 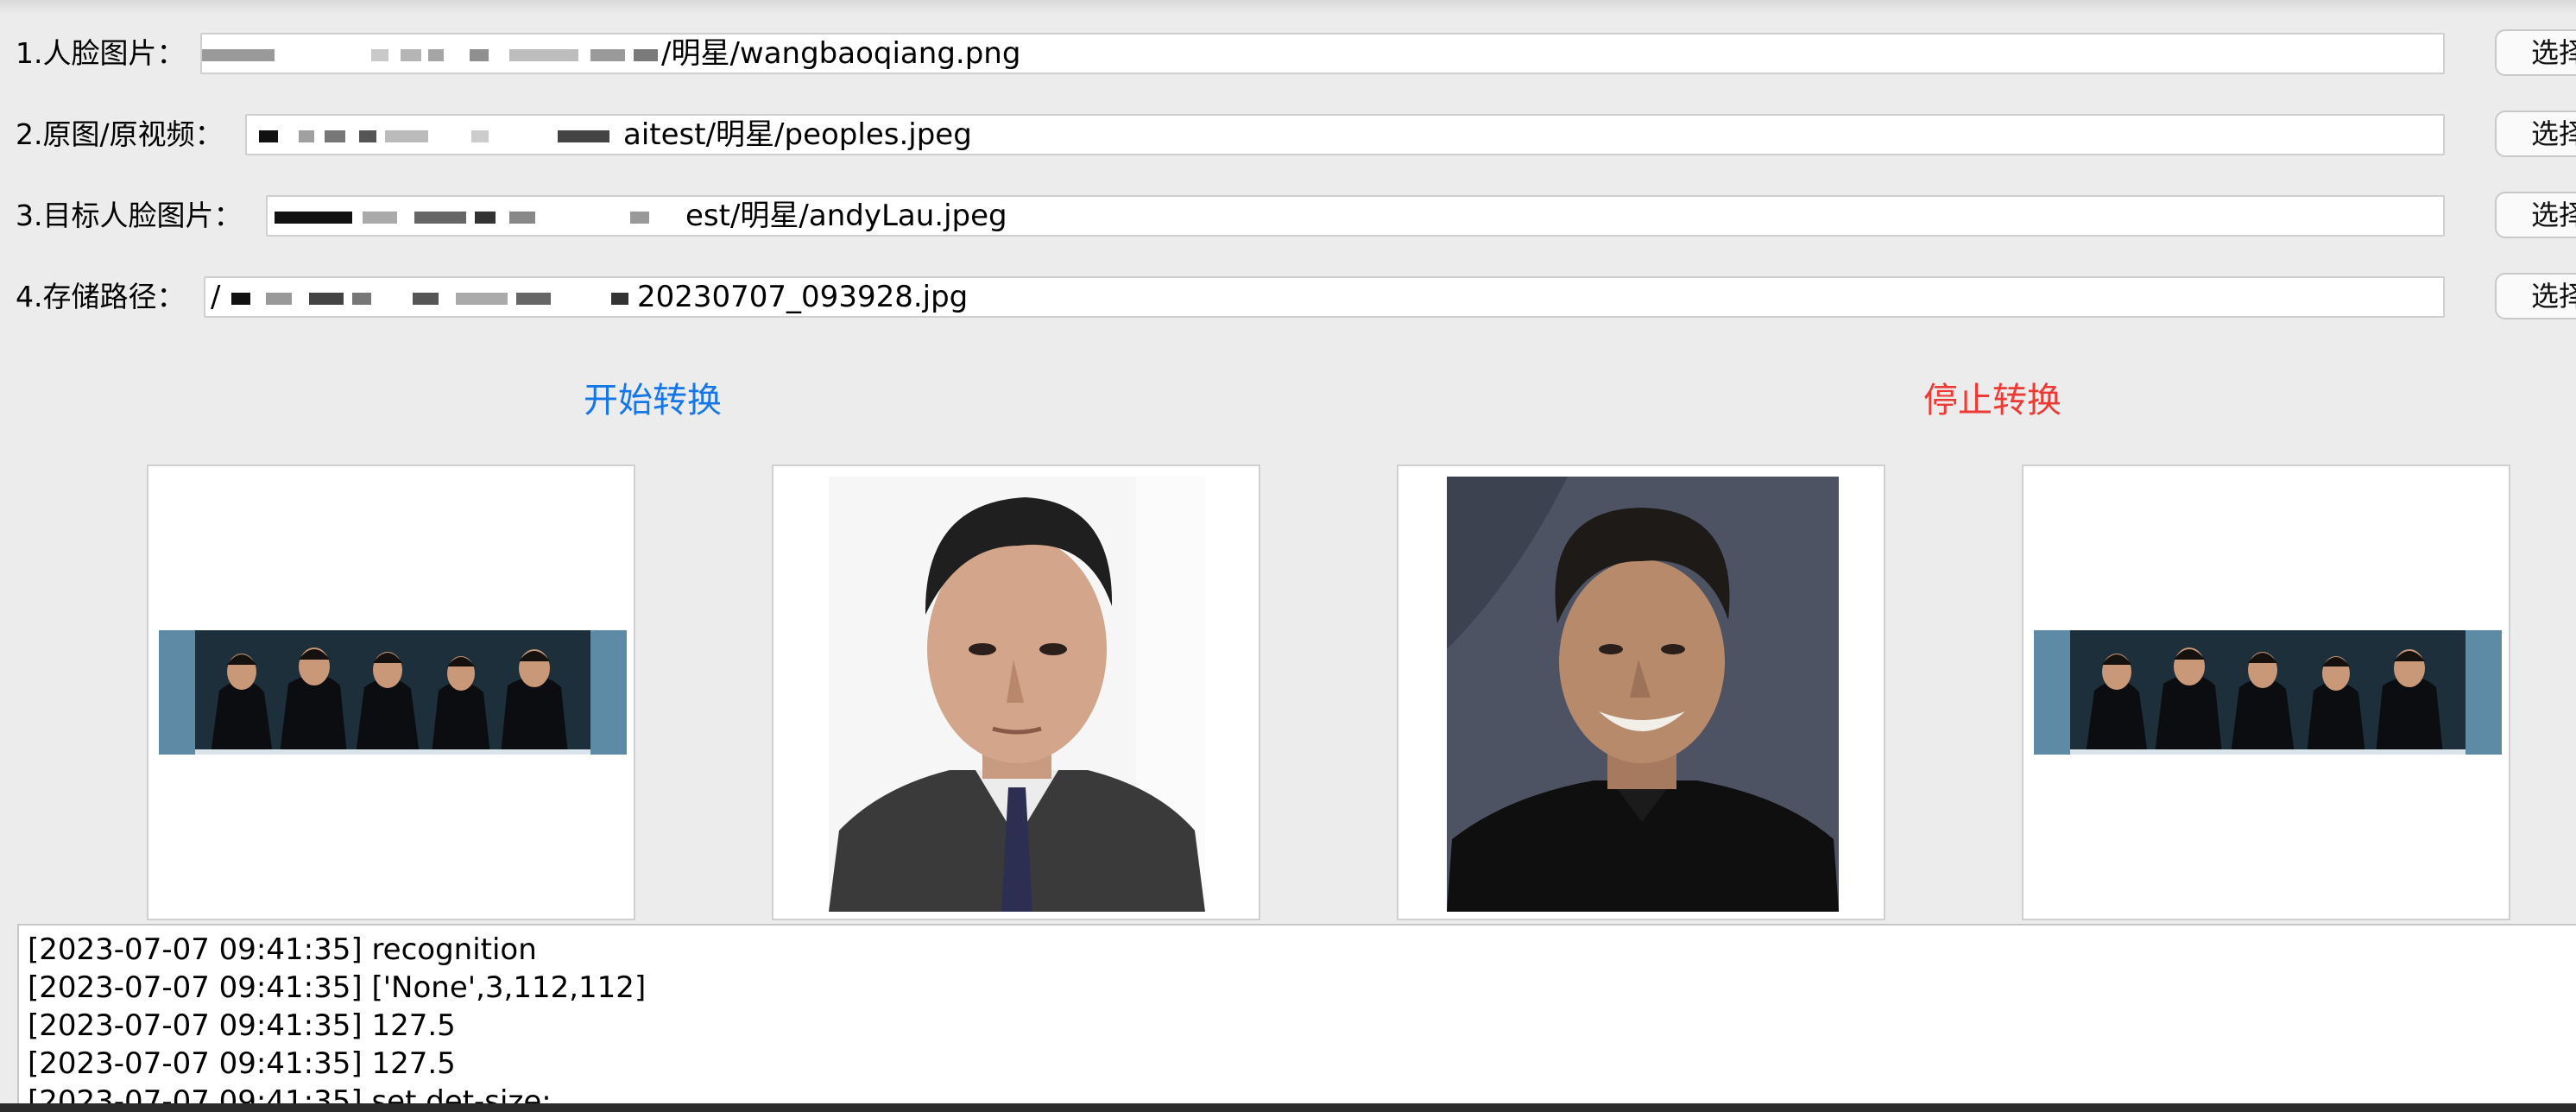 I want to click on result-poster-image, so click(x=2268, y=692).